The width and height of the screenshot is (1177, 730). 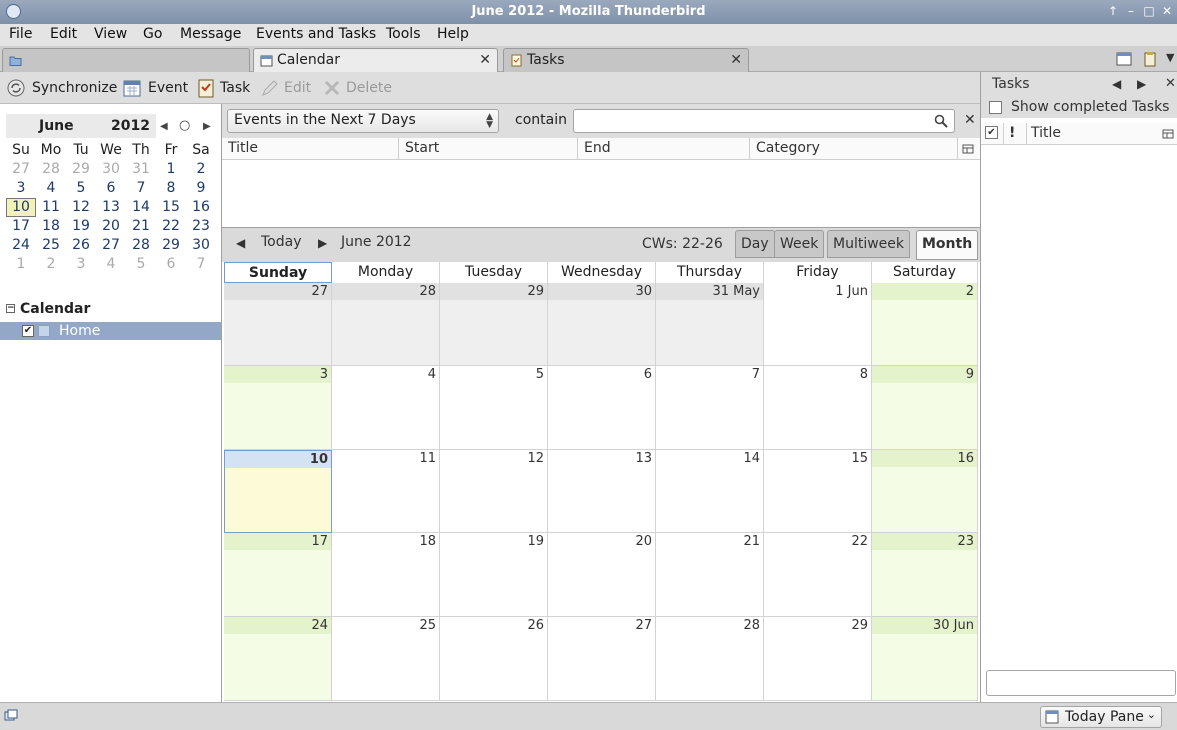 I want to click on day-cell: 16, so click(x=925, y=491).